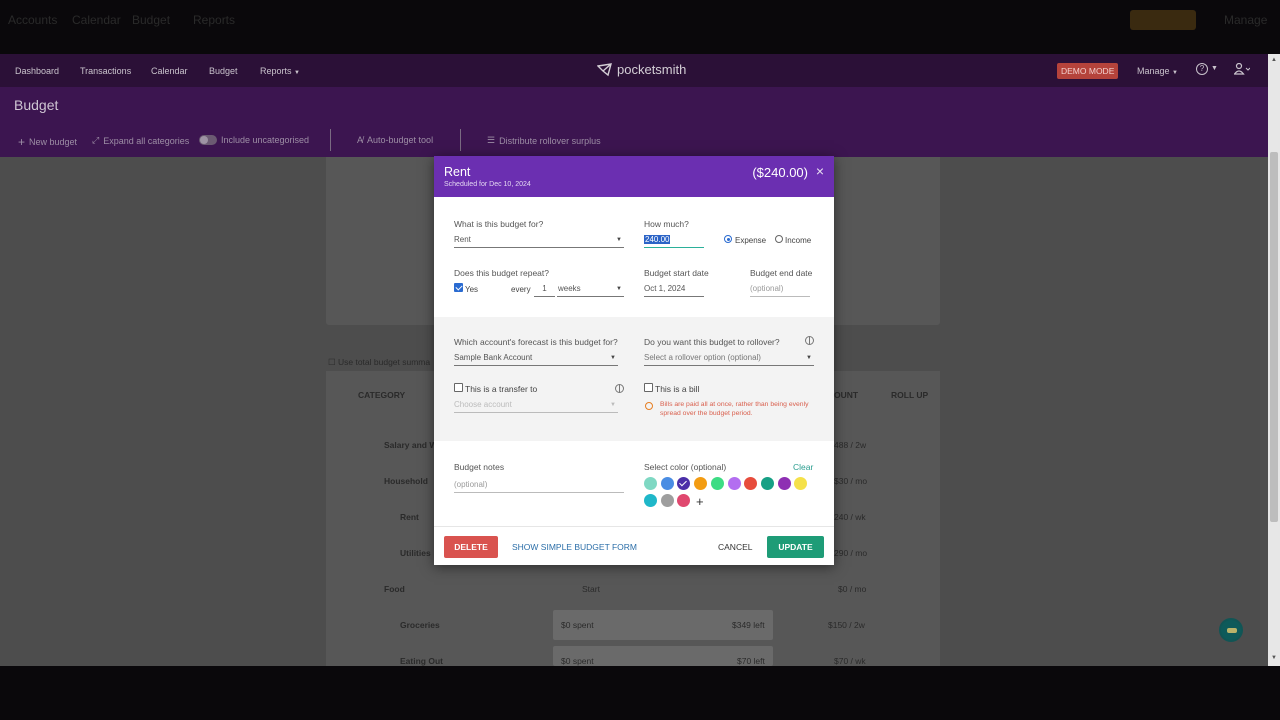 The width and height of the screenshot is (1280, 720). Describe the element at coordinates (37, 71) in the screenshot. I see `nav-dashboard: Dashboard` at that location.